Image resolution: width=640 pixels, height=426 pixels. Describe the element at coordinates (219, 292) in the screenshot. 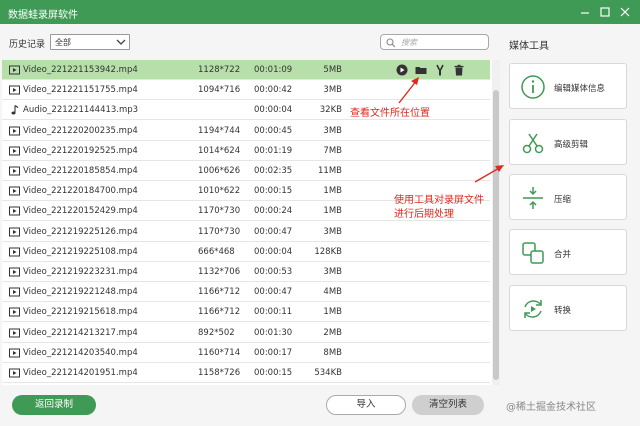

I see `file-resolution: 1166*712` at that location.